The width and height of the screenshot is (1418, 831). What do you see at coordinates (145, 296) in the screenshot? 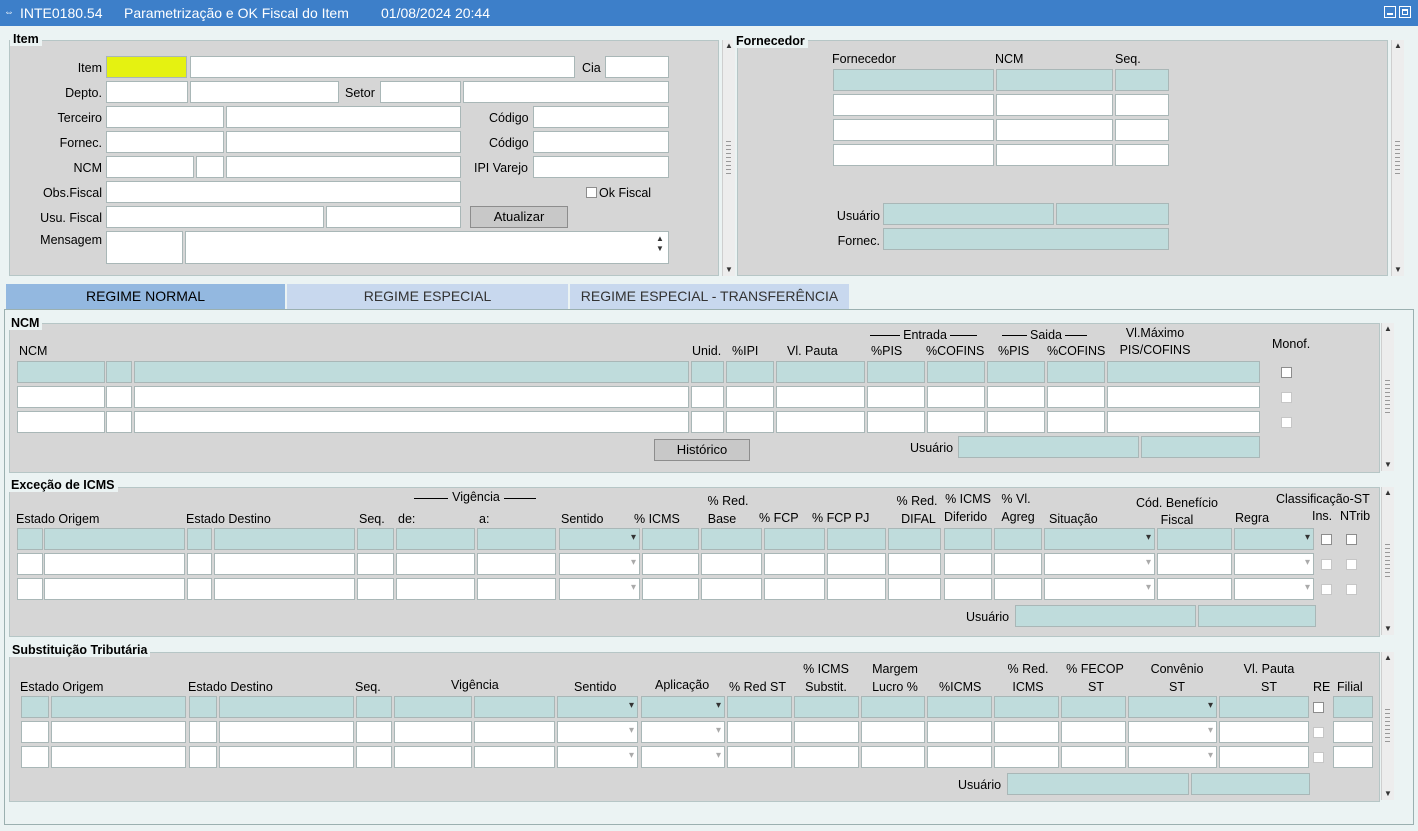
I see `tab-regime-normal: REGIME NORMAL` at bounding box center [145, 296].